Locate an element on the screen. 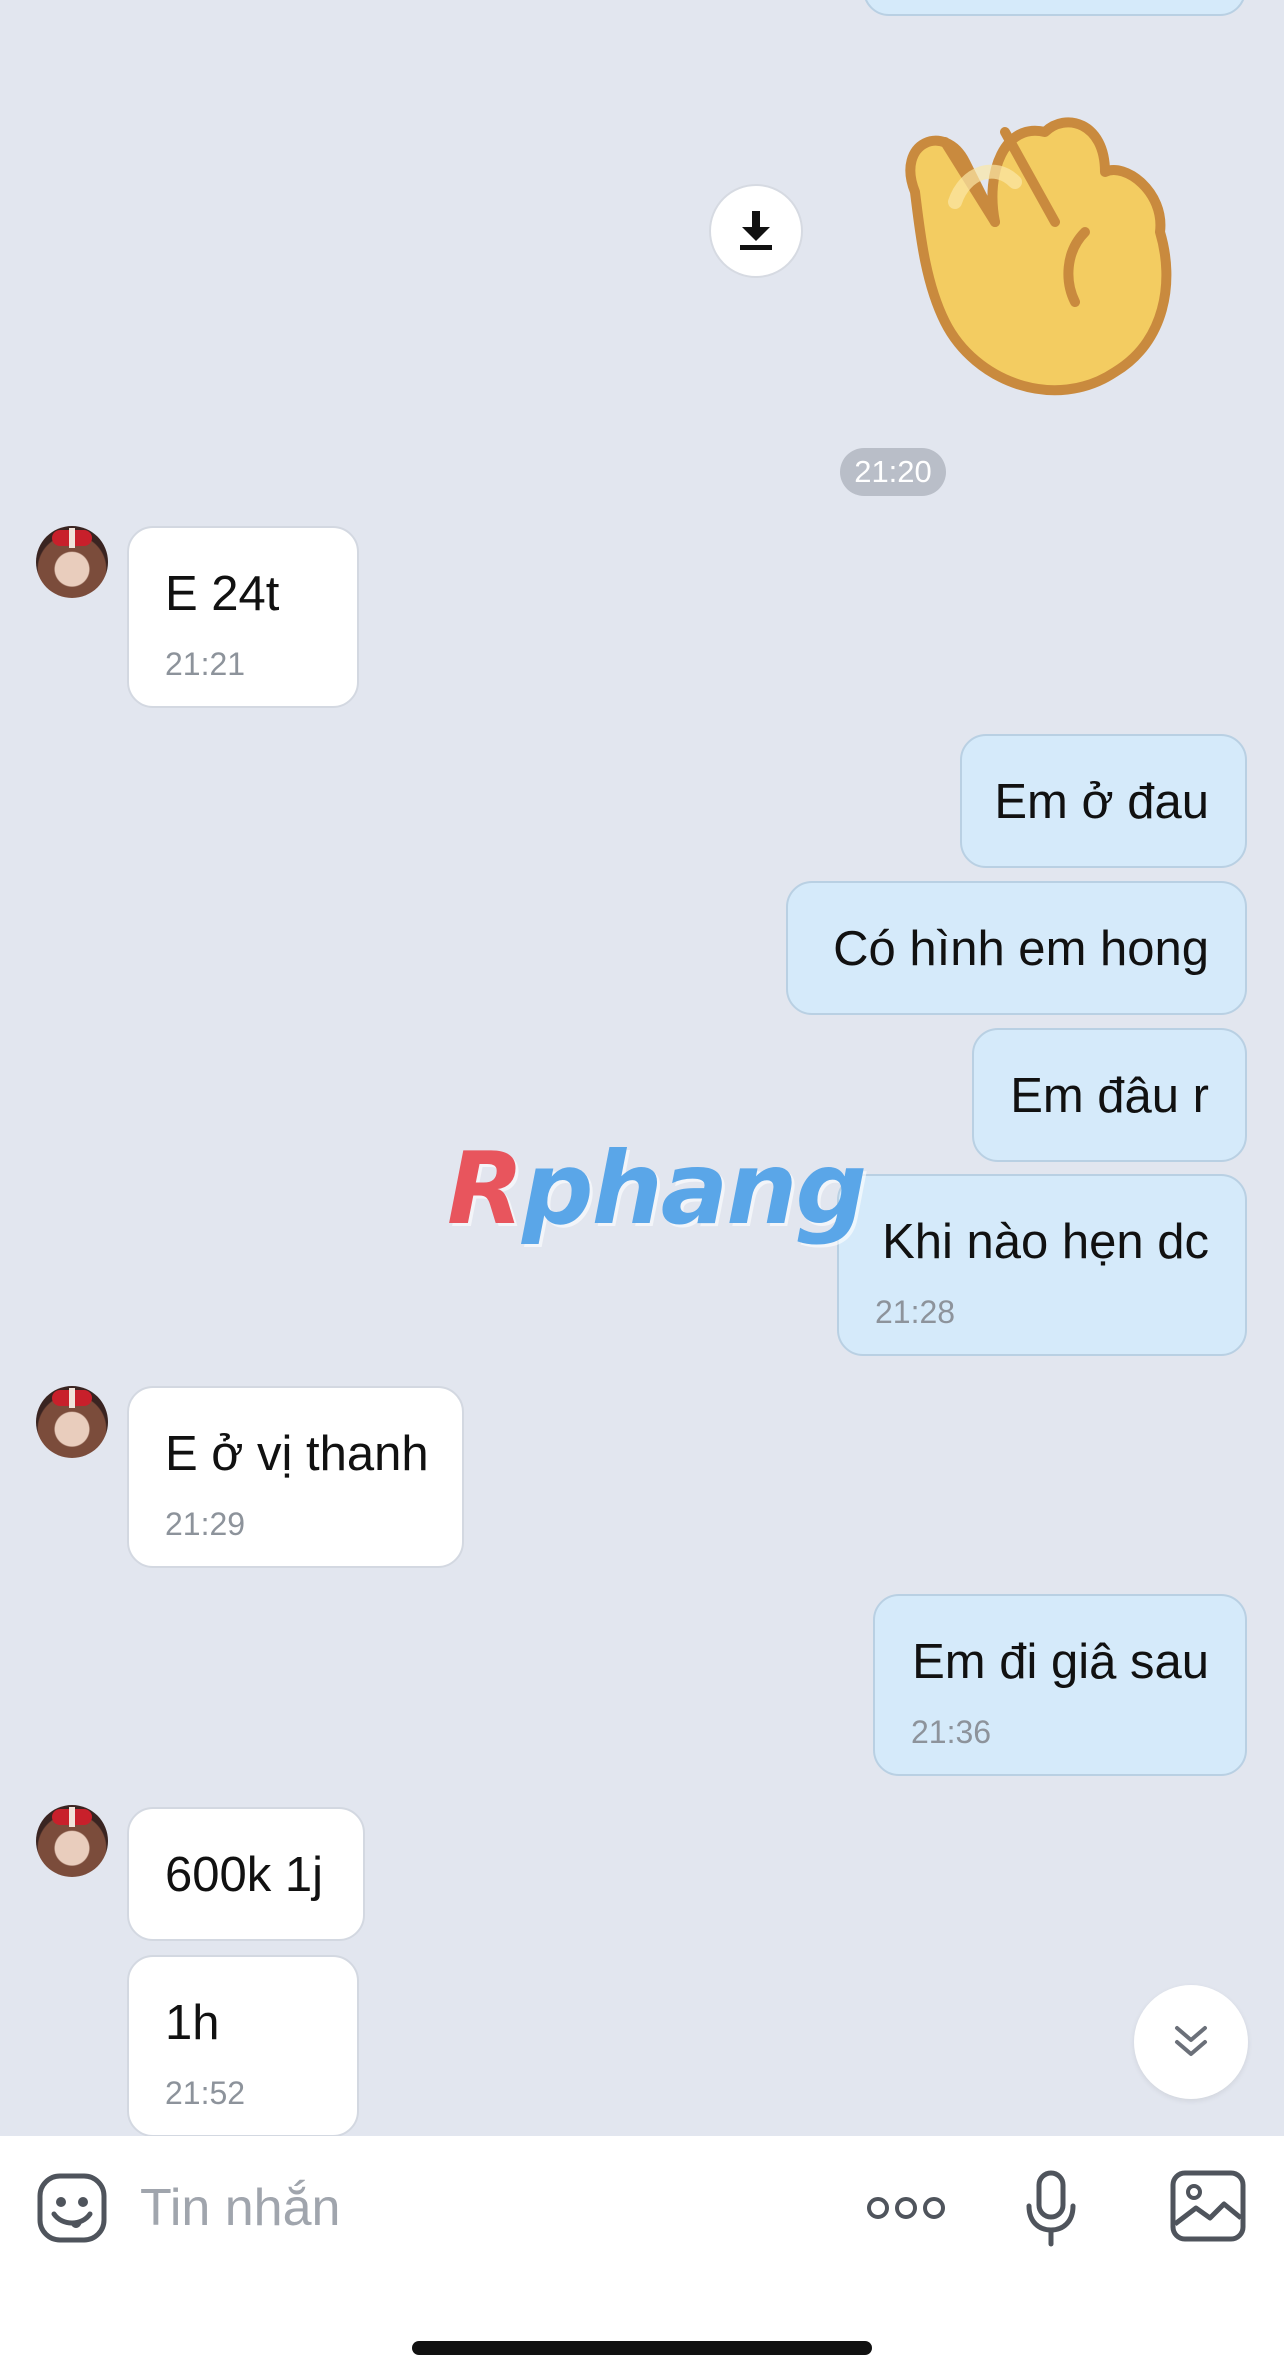  message-text: E 24t is located at coordinates (222, 594).